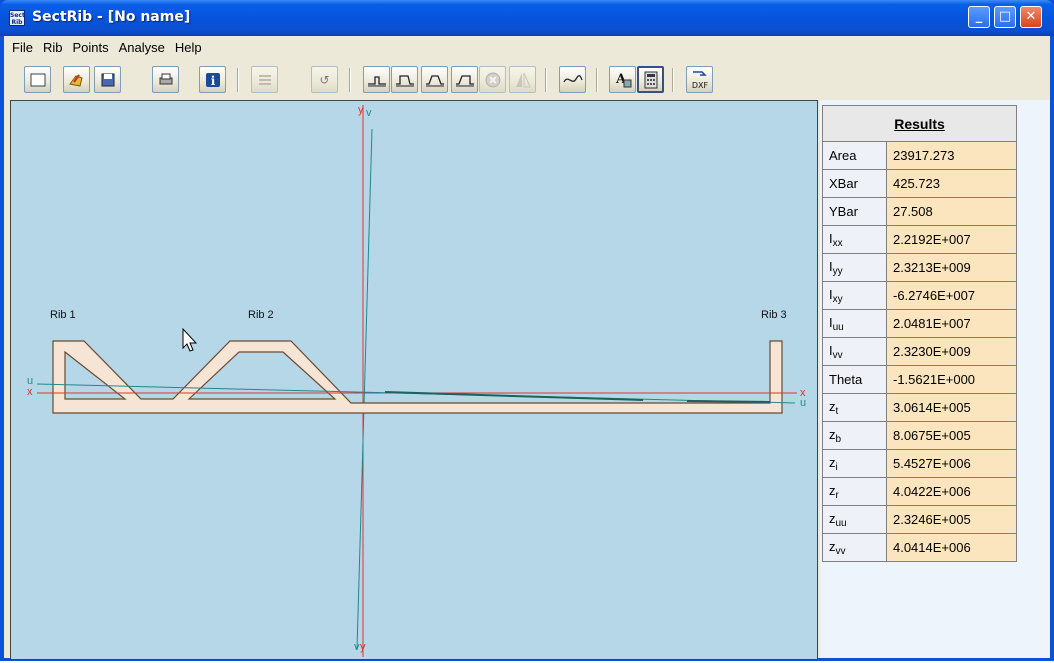  I want to click on new-file-button, so click(37, 79).